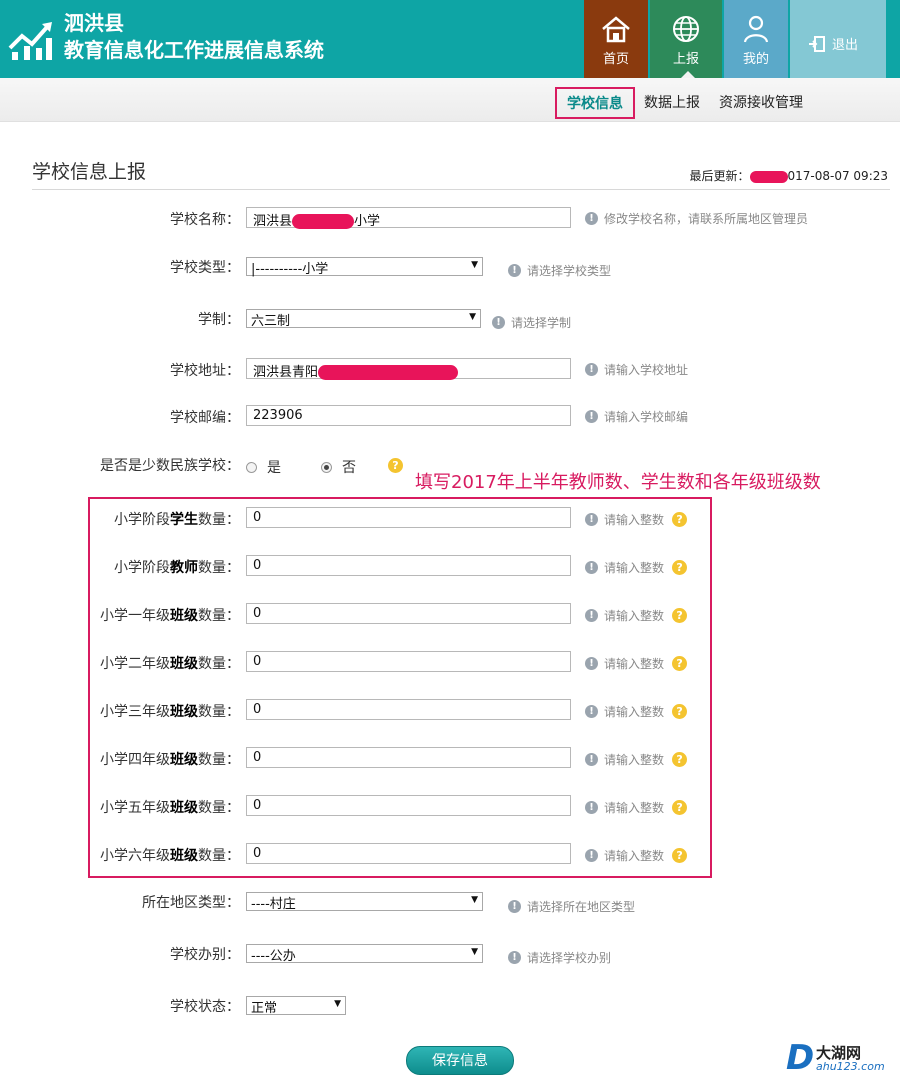 The image size is (900, 1080). I want to click on watermark-logo: D 大湖网 ahu123.com, so click(841, 1058).